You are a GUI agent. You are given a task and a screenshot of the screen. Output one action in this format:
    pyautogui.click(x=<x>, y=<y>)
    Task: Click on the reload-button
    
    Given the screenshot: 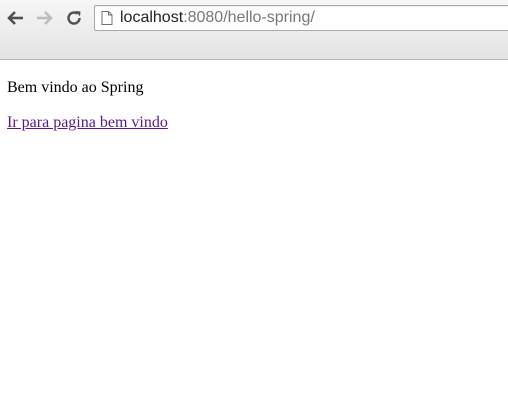 What is the action you would take?
    pyautogui.click(x=74, y=18)
    